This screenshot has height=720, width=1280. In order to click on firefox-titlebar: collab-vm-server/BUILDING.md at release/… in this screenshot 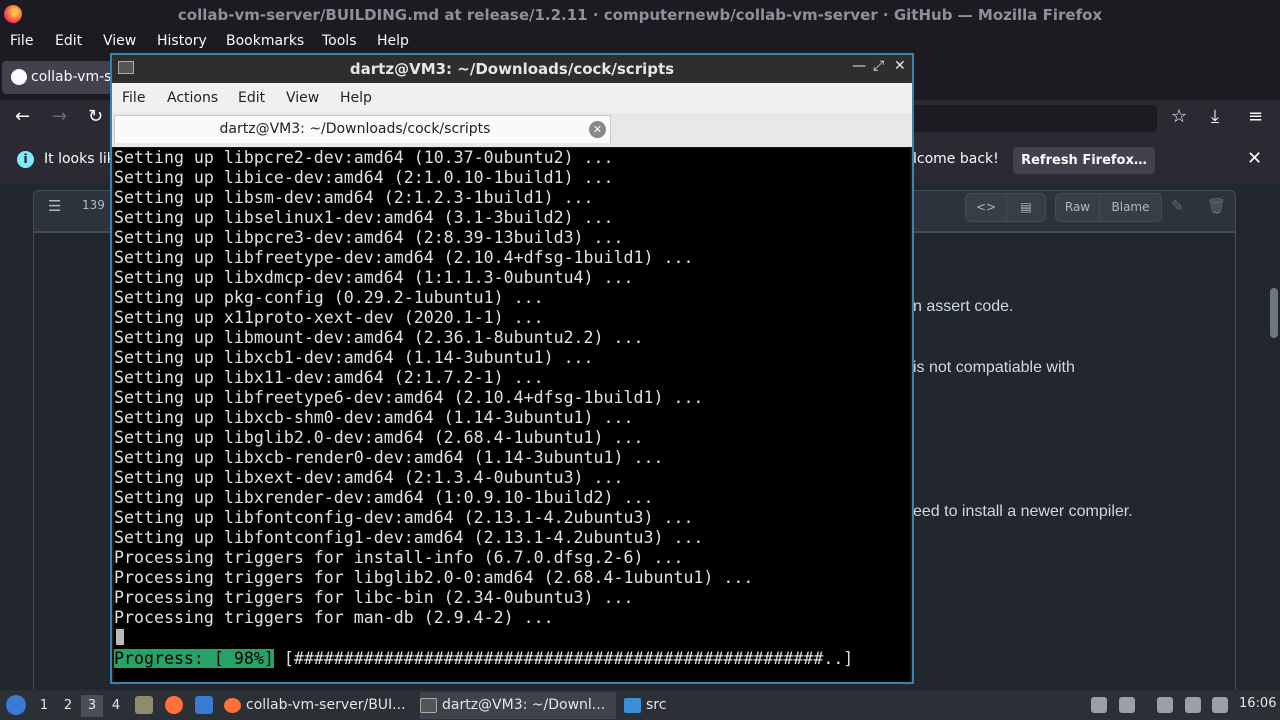, I will do `click(640, 14)`.